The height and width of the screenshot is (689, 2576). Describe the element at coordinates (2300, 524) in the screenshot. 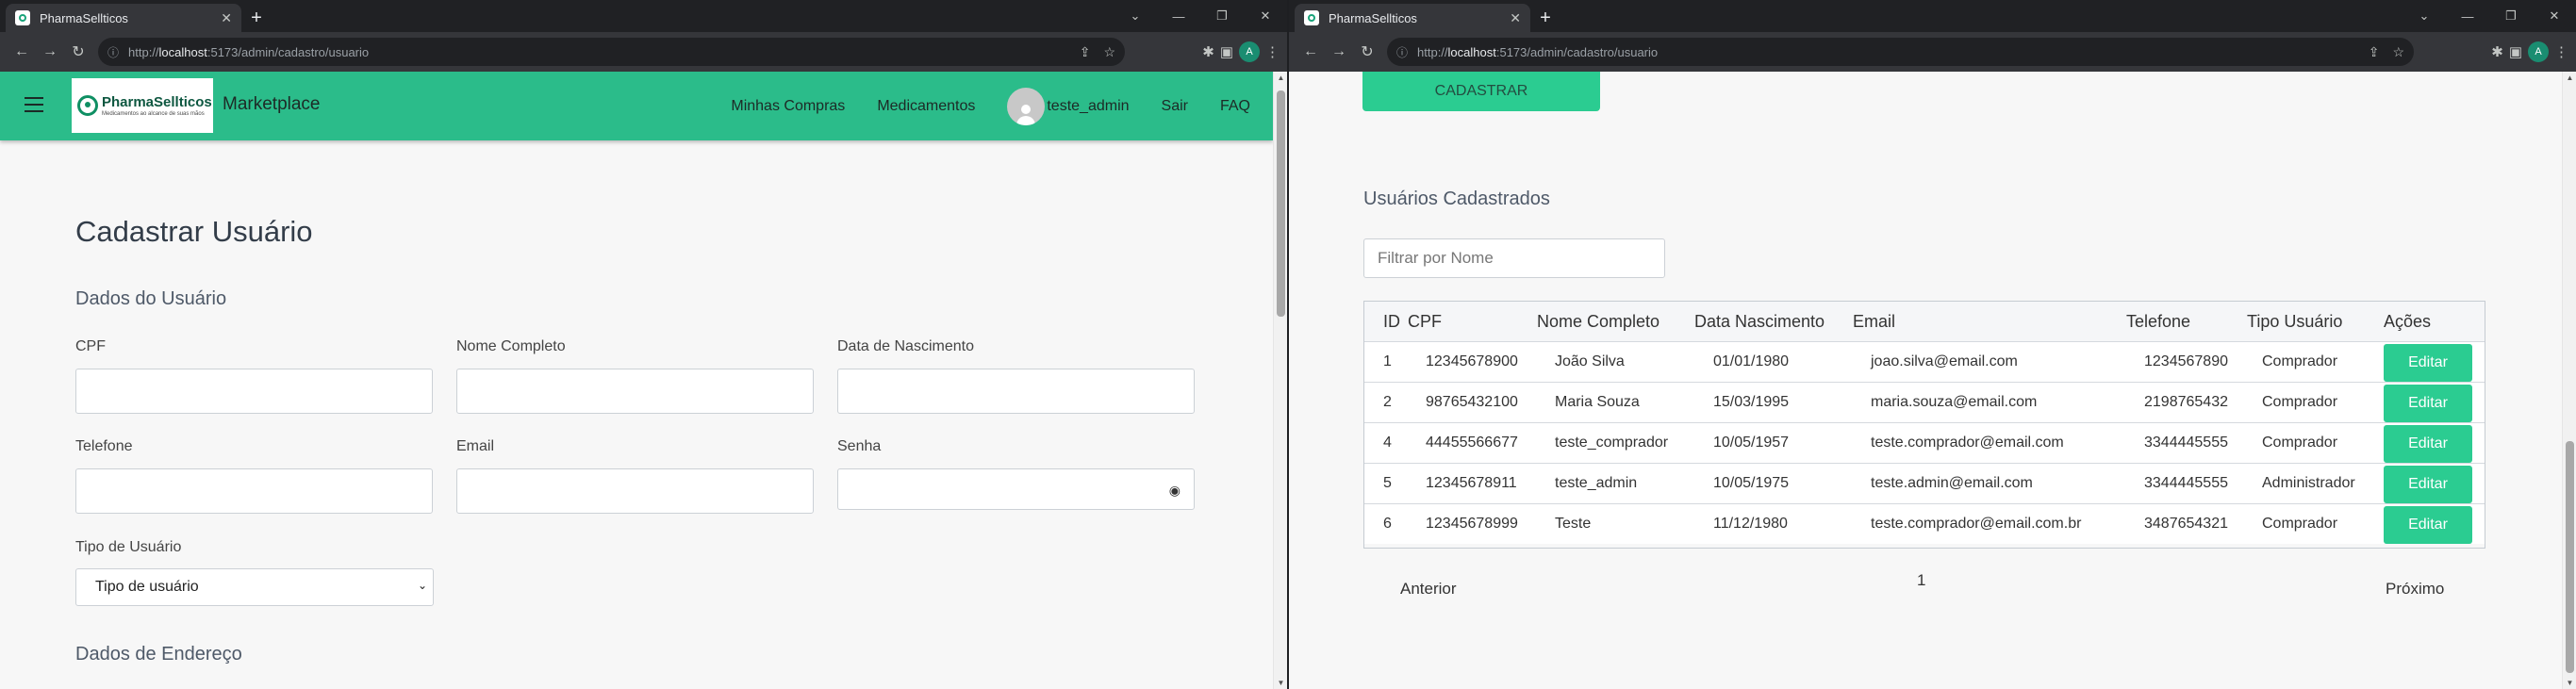

I see `cell-tipo: Comprador` at that location.